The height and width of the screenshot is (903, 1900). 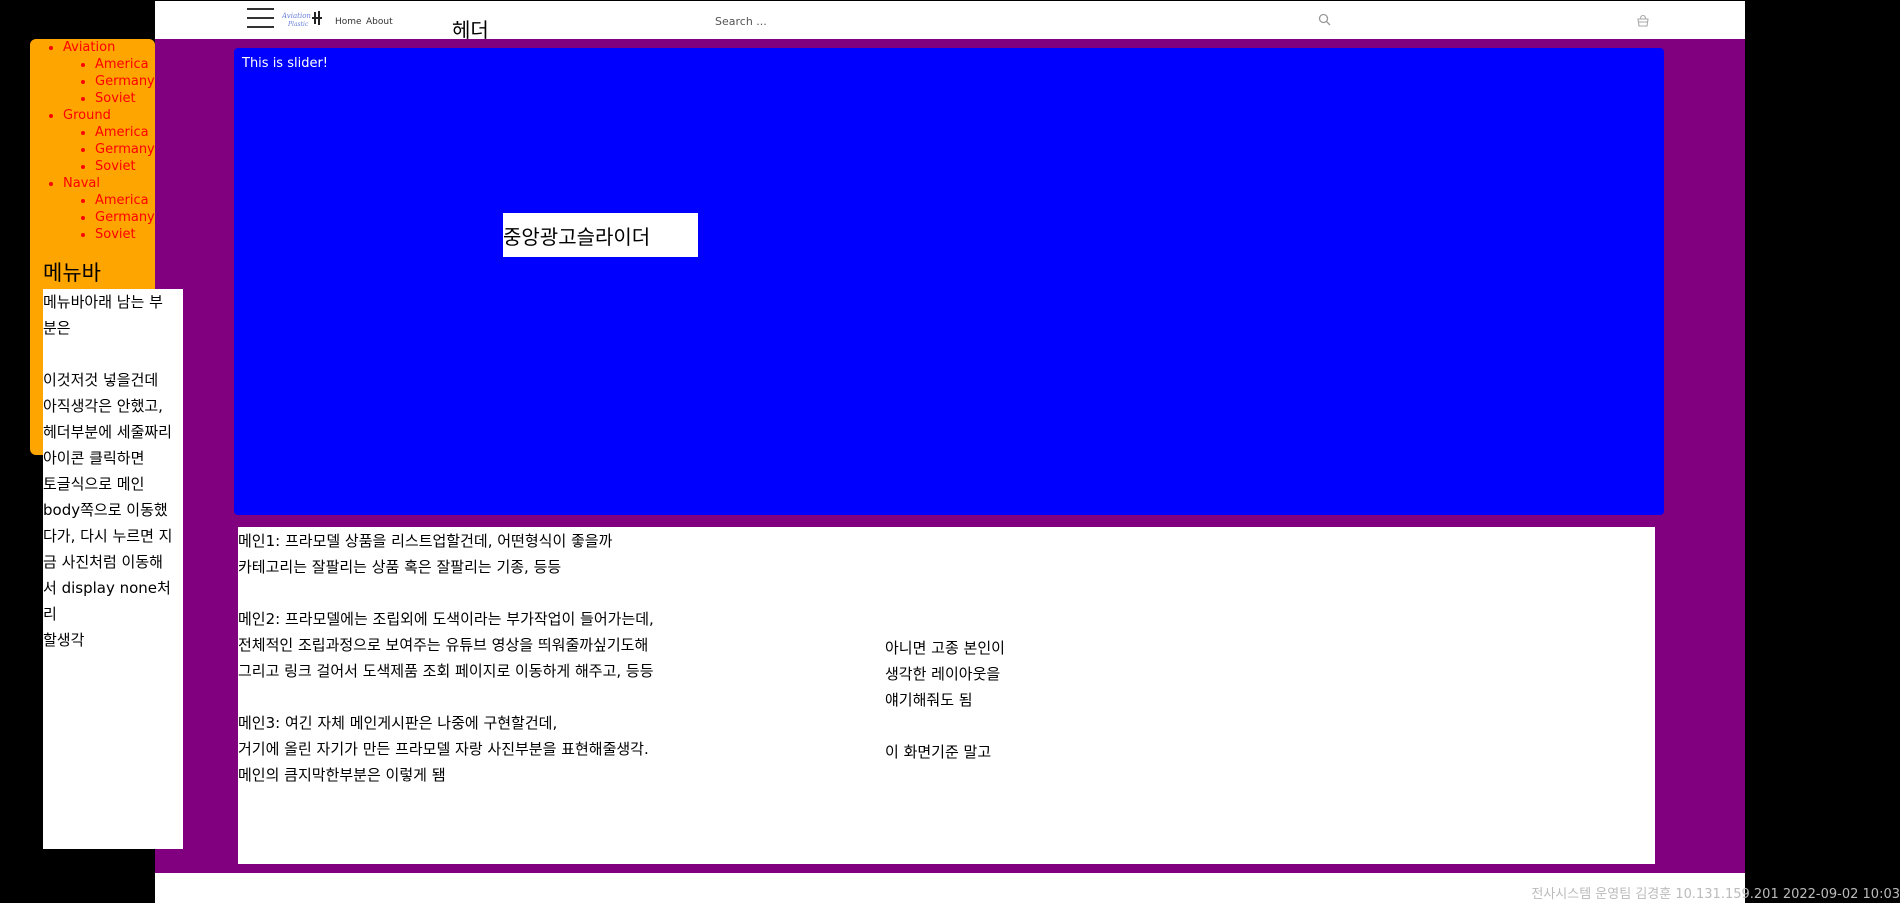 I want to click on side-panel-line: 아직생각은 안했고,, so click(x=103, y=406).